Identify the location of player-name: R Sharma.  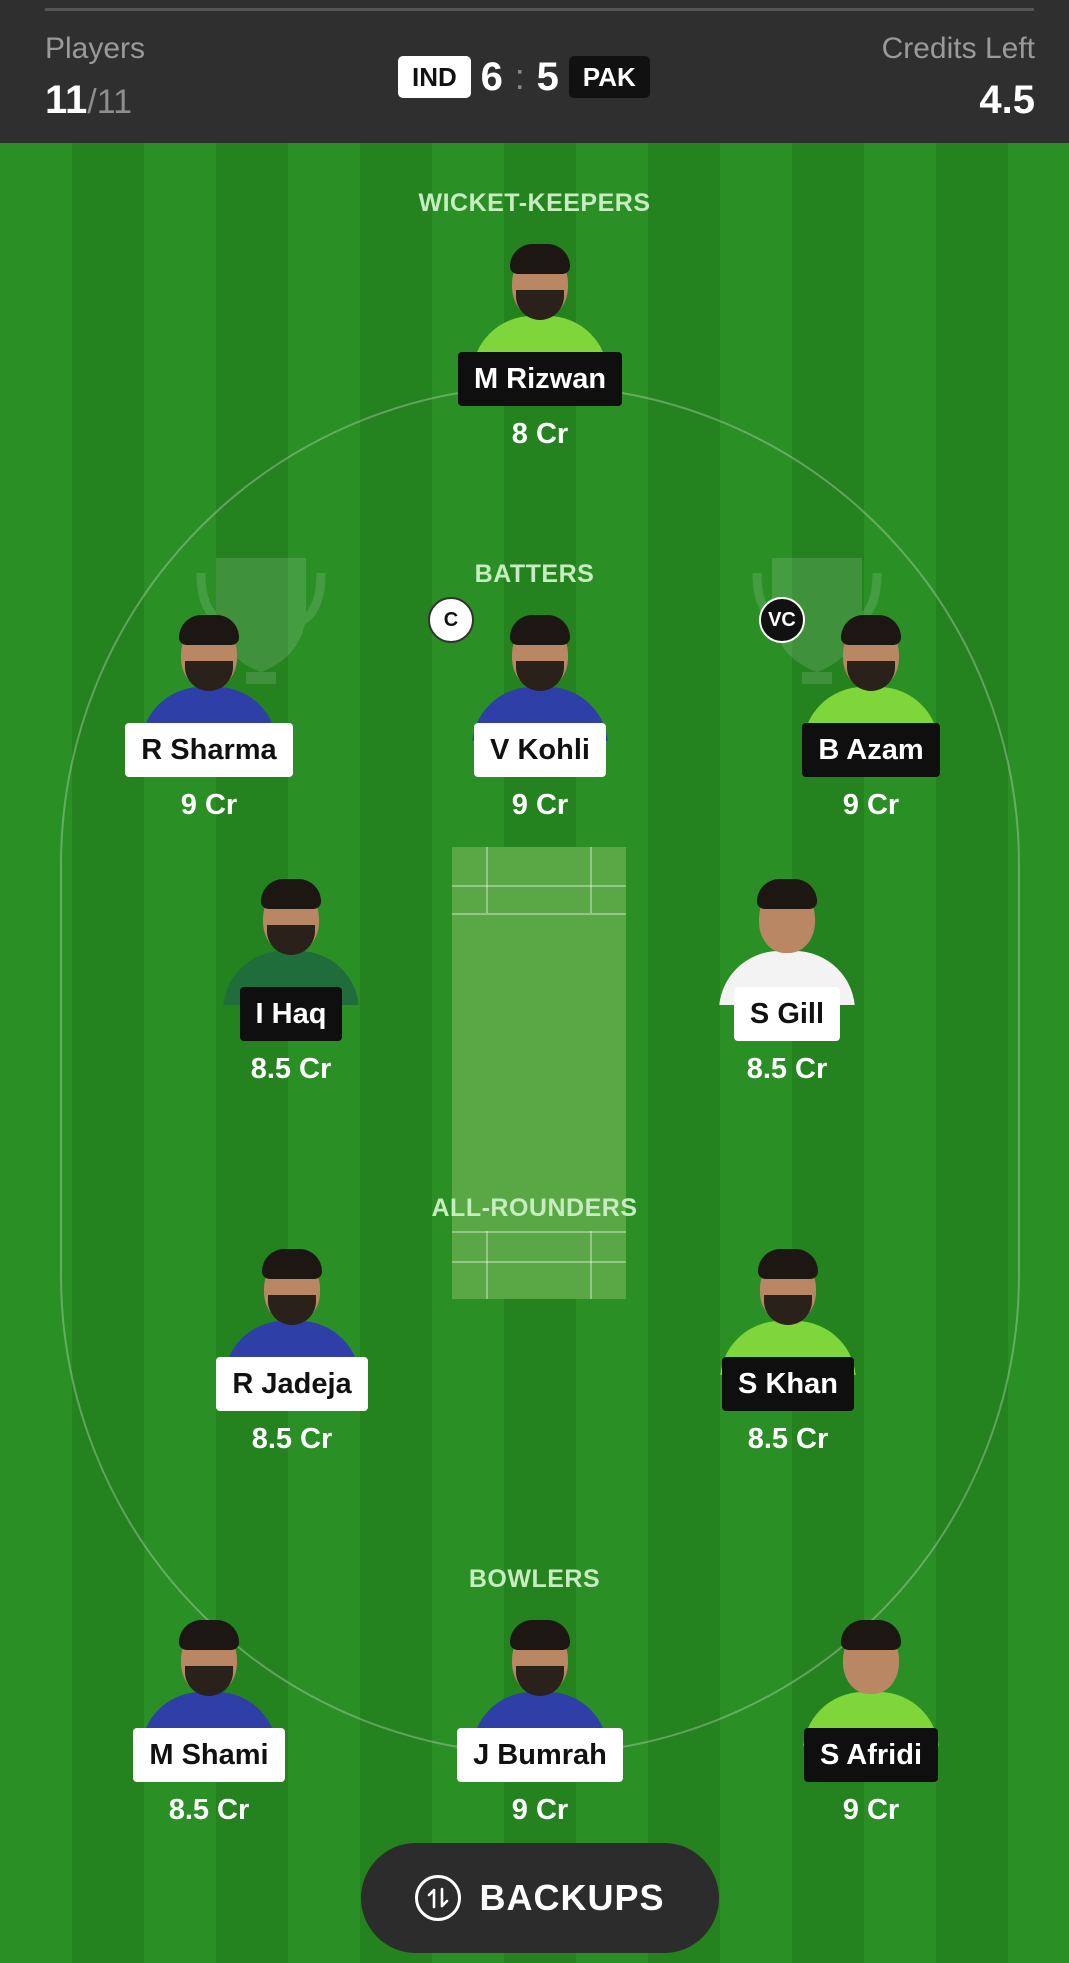
(209, 750).